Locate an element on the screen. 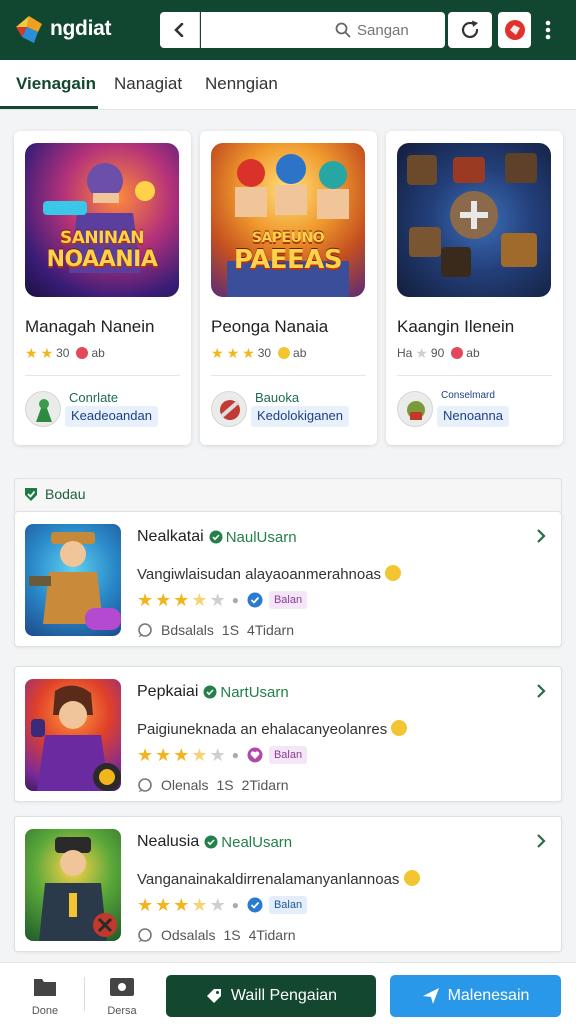 The height and width of the screenshot is (1024, 576). app-logo-icon is located at coordinates (29, 30).